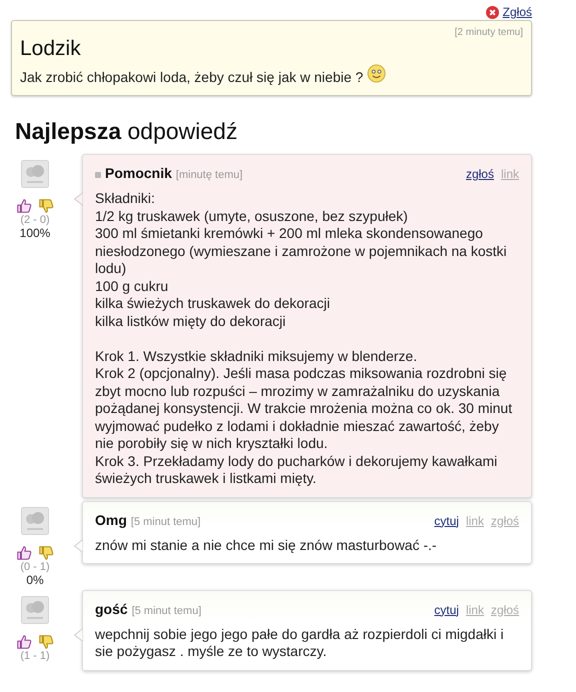 This screenshot has height=692, width=576. What do you see at coordinates (126, 131) in the screenshot?
I see `section-heading: Najlepsza odpowiedź` at bounding box center [126, 131].